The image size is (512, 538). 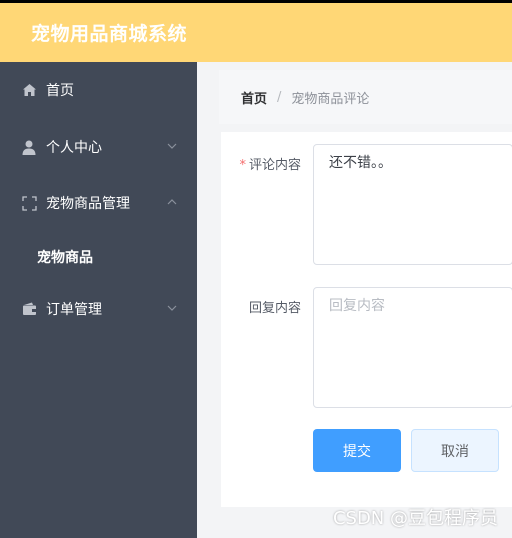 What do you see at coordinates (74, 148) in the screenshot?
I see `sidebar-item-label: 个人中心` at bounding box center [74, 148].